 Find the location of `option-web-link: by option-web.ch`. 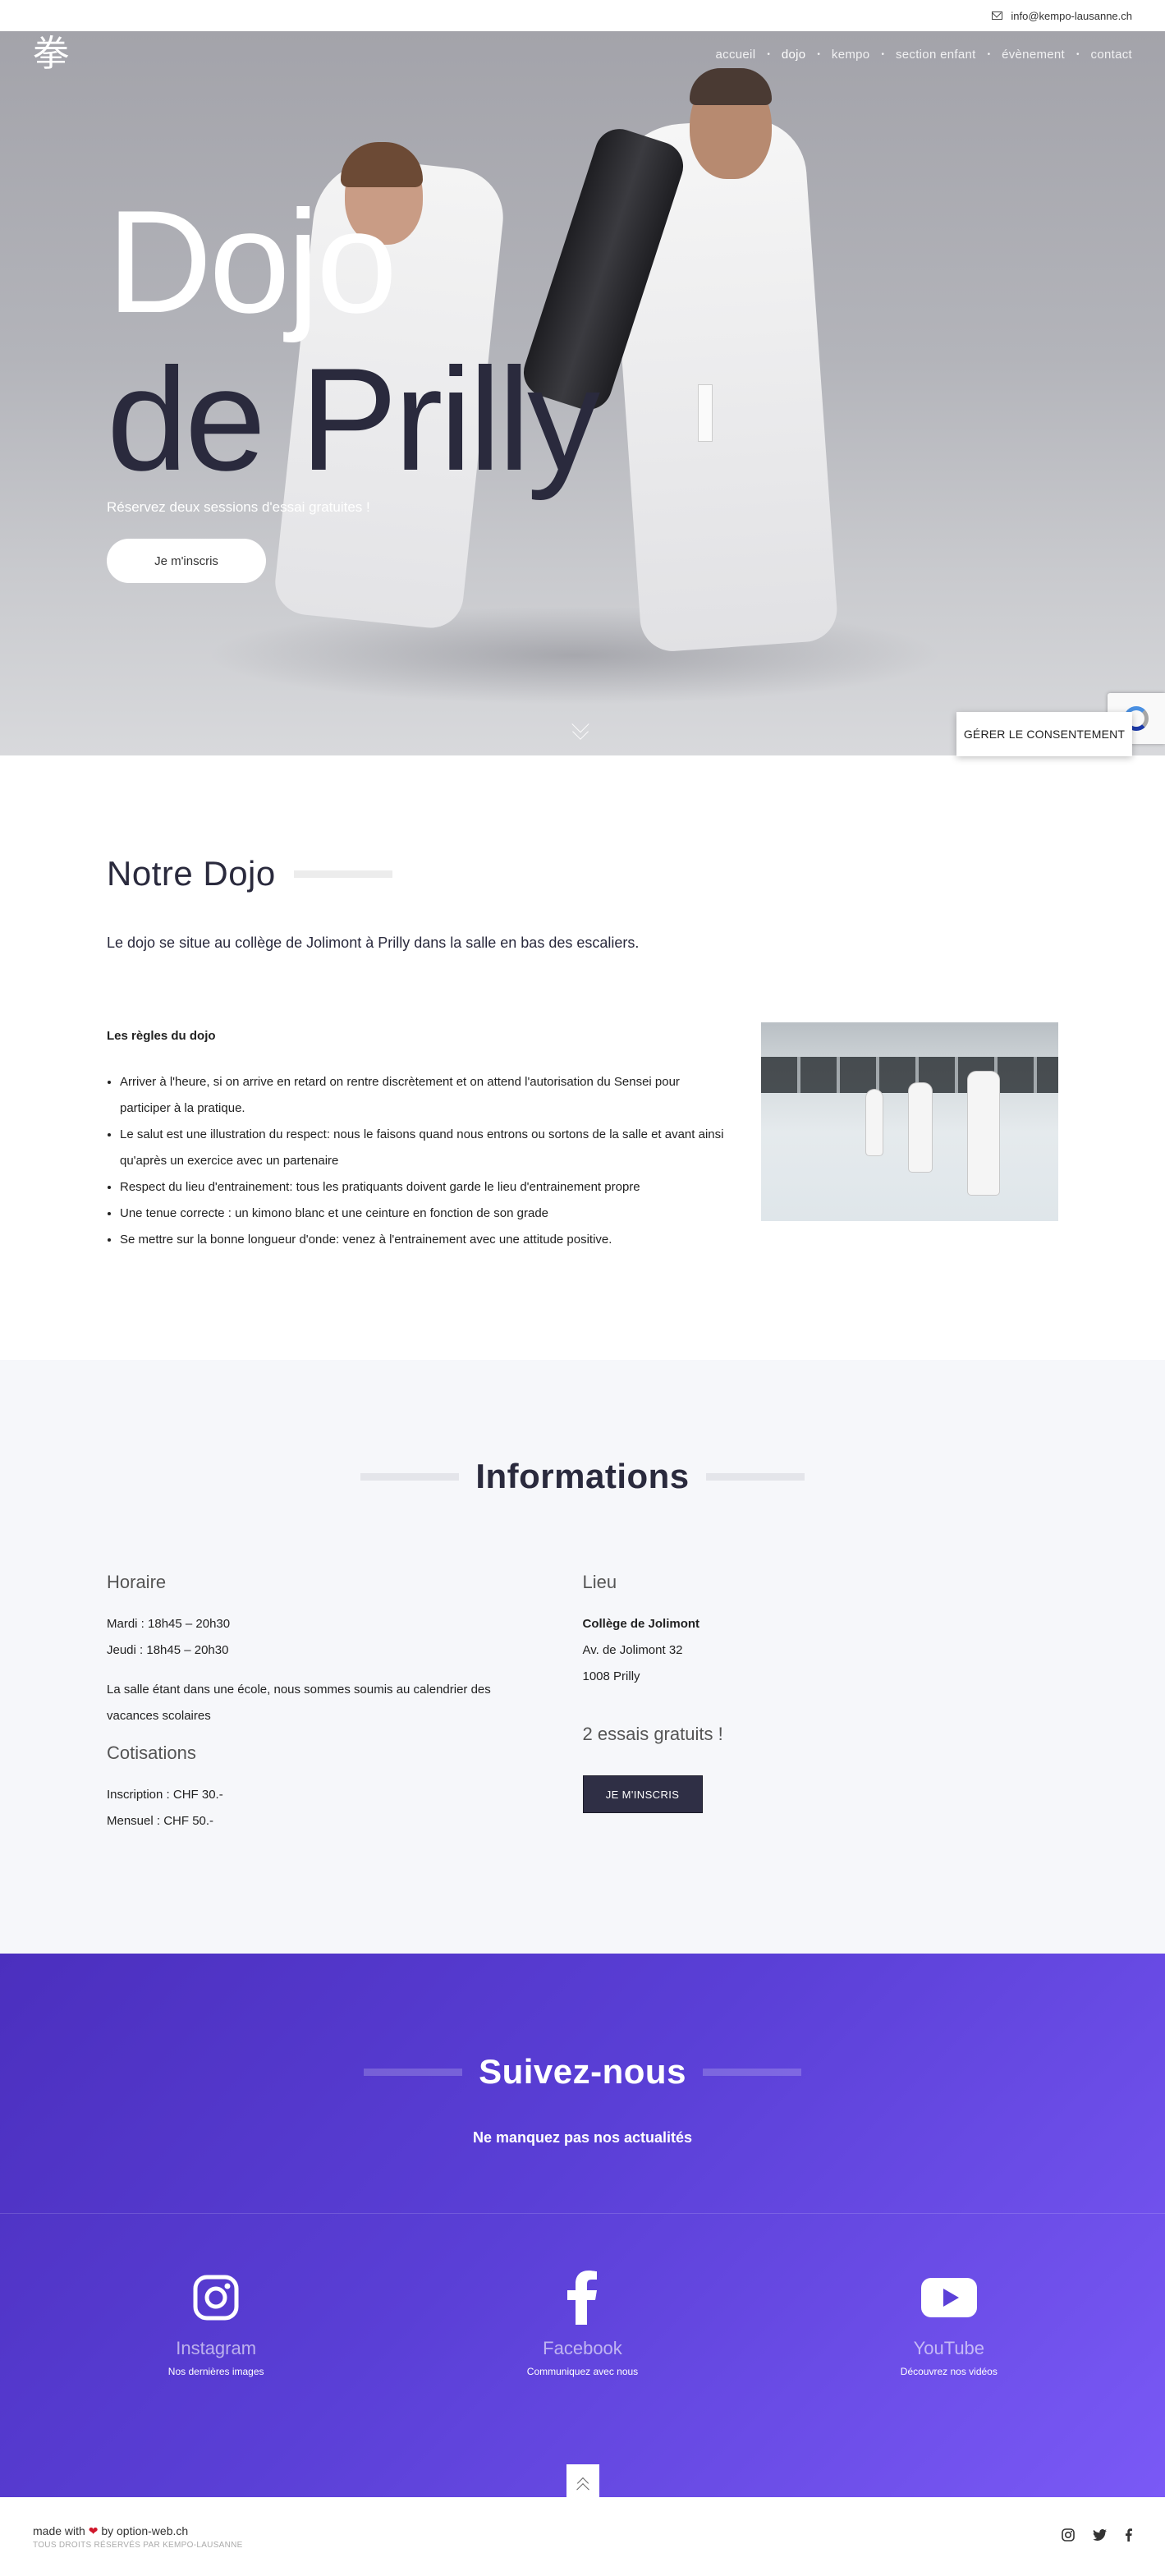

option-web-link: by option-web.ch is located at coordinates (144, 2530).